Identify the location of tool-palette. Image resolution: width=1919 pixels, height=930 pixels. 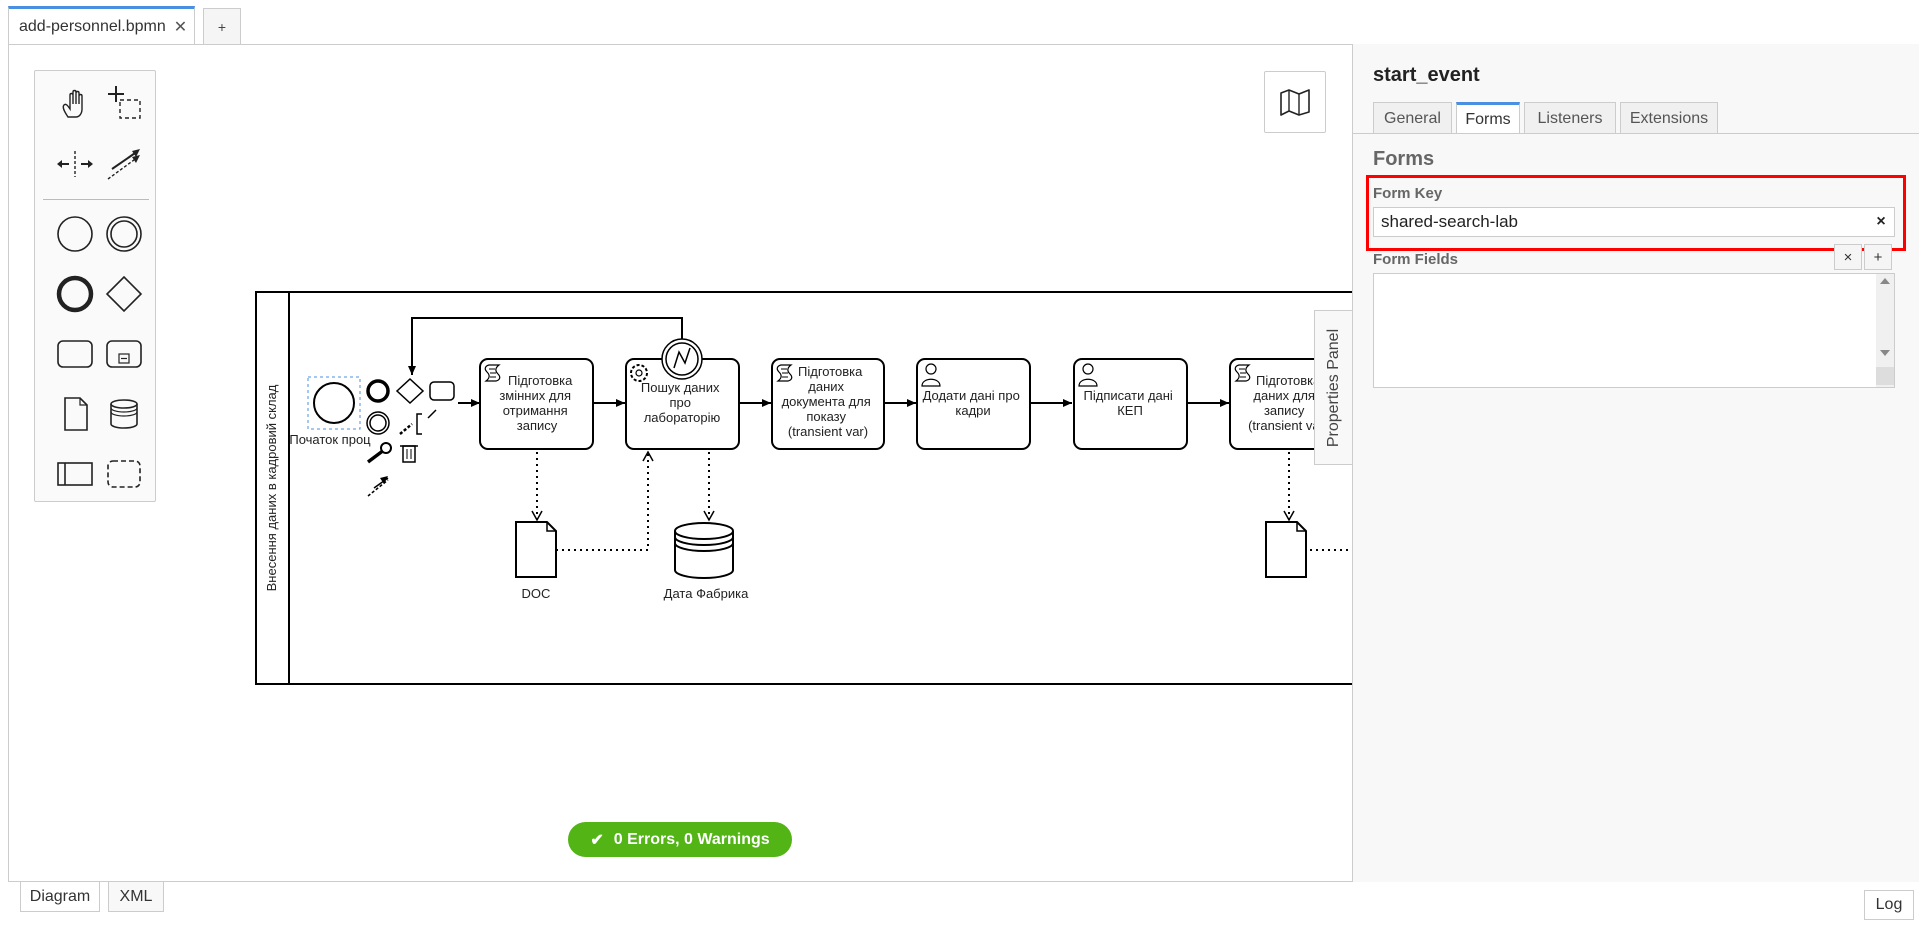
(95, 286).